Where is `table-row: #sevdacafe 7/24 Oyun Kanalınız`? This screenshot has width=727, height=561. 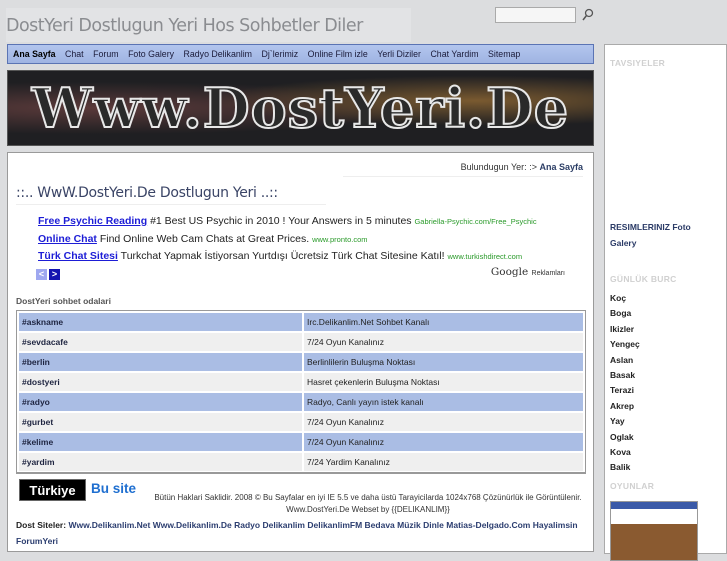 table-row: #sevdacafe 7/24 Oyun Kanalınız is located at coordinates (301, 342).